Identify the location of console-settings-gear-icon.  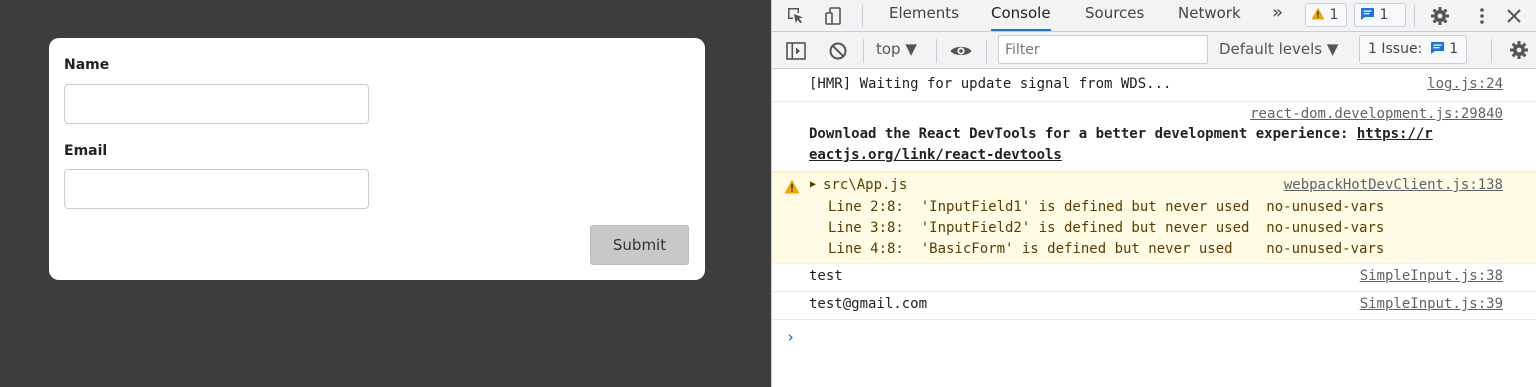
(1520, 51).